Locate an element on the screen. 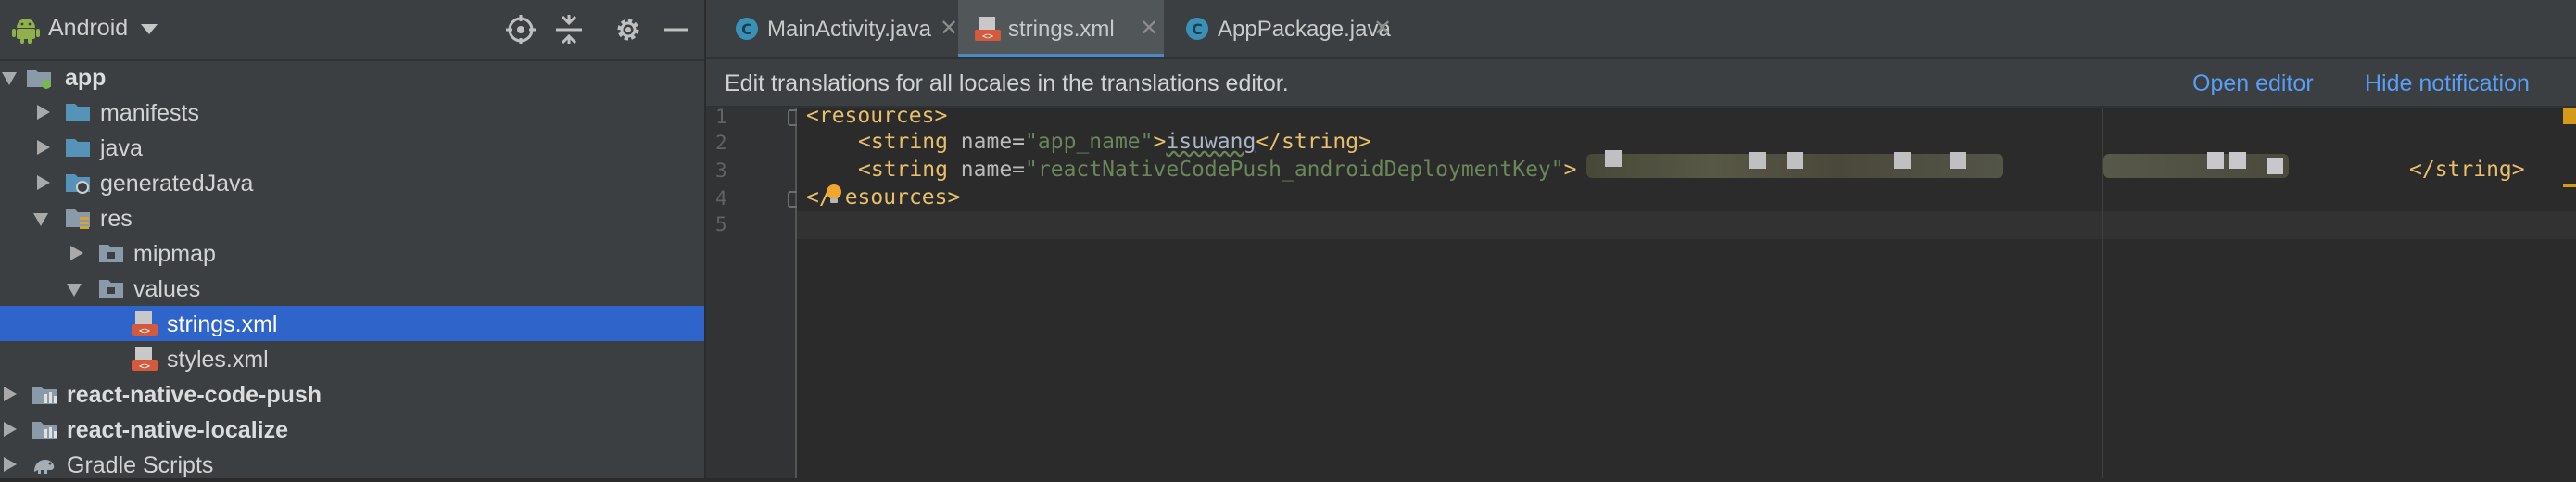  redacted-deployment-key is located at coordinates (1794, 164).